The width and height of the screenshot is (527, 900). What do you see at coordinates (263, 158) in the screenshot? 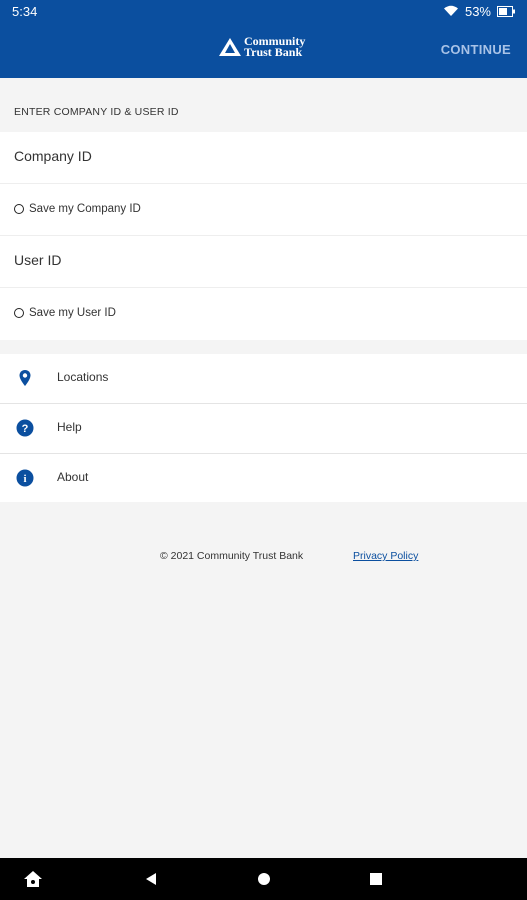
I see `company-id-field: Company ID` at bounding box center [263, 158].